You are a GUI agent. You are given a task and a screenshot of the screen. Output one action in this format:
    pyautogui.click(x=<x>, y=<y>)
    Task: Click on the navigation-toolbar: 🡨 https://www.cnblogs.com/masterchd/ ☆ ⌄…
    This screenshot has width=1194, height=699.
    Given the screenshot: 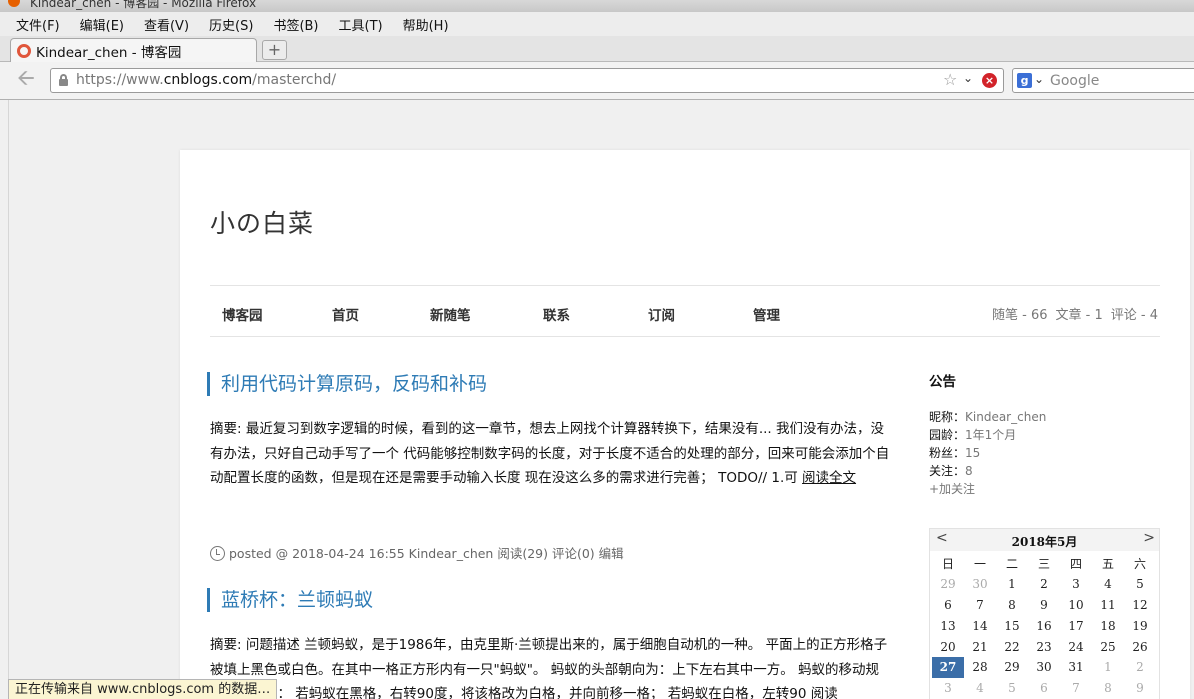 What is the action you would take?
    pyautogui.click(x=597, y=81)
    